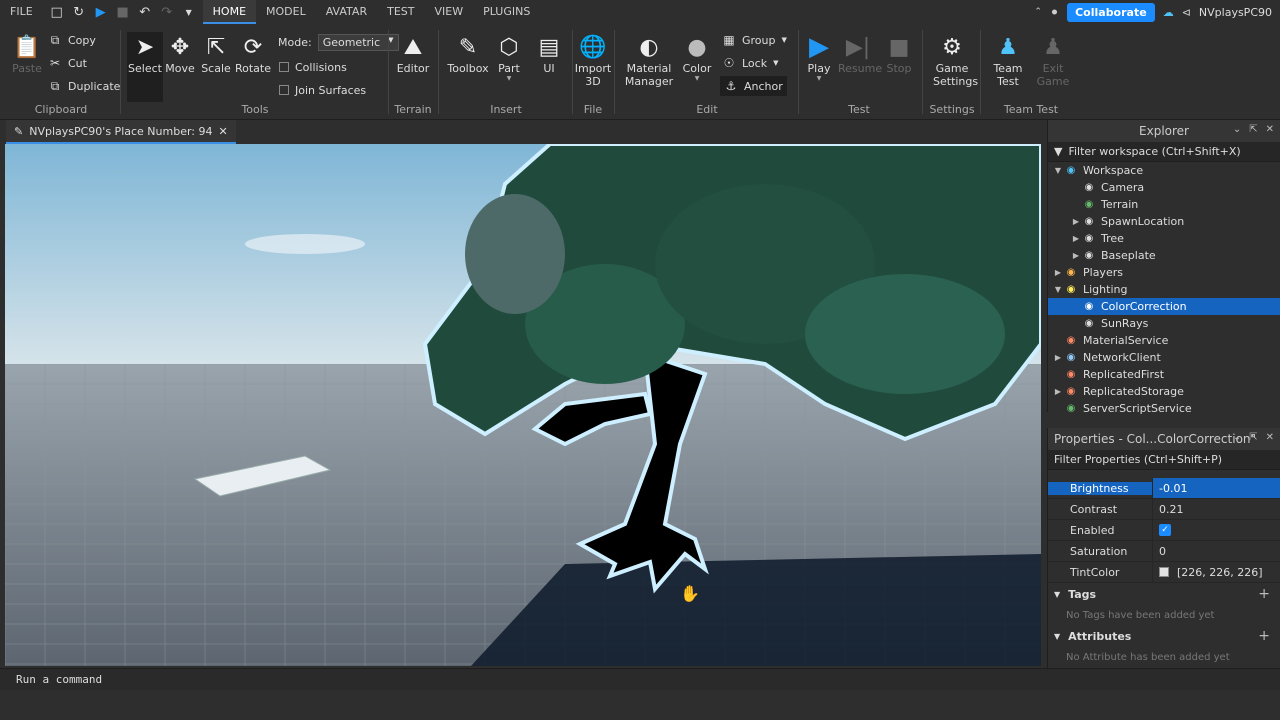 Image resolution: width=1280 pixels, height=720 pixels. Describe the element at coordinates (1216, 530) in the screenshot. I see `property-value: ✓` at that location.